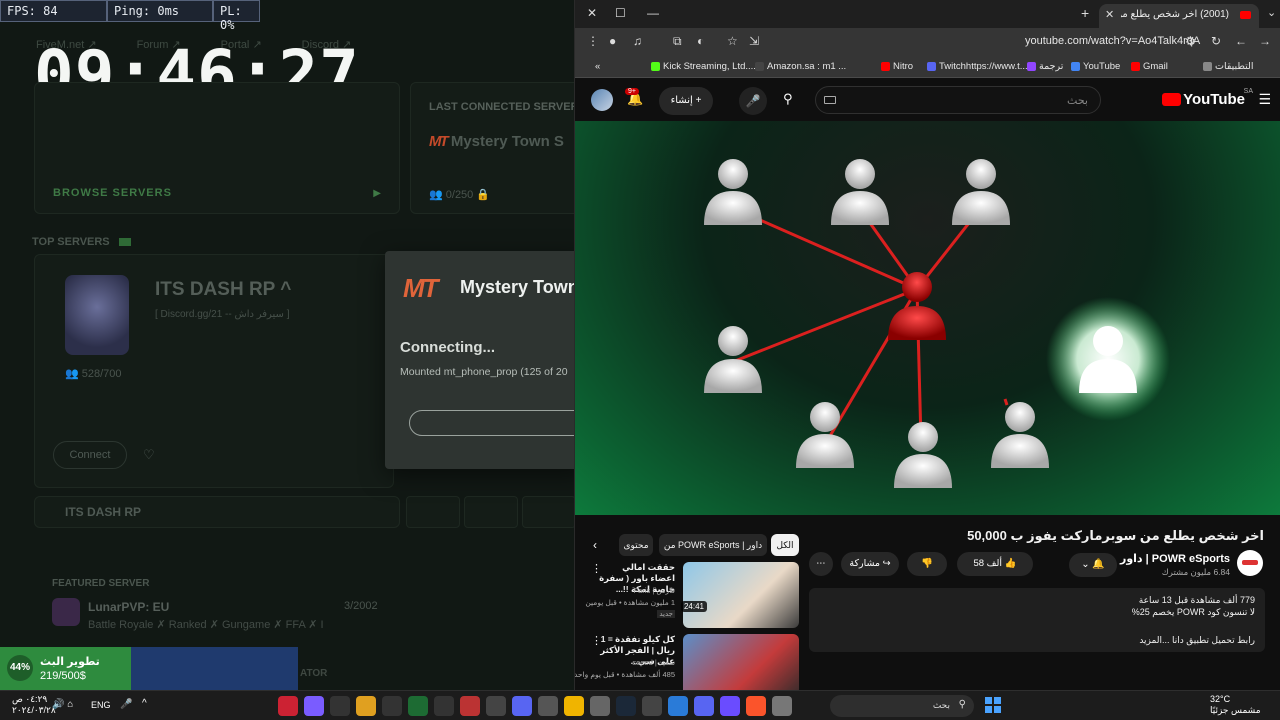 The height and width of the screenshot is (720, 1280). Describe the element at coordinates (941, 705) in the screenshot. I see `taskbar-search-placeholder: بحث` at that location.